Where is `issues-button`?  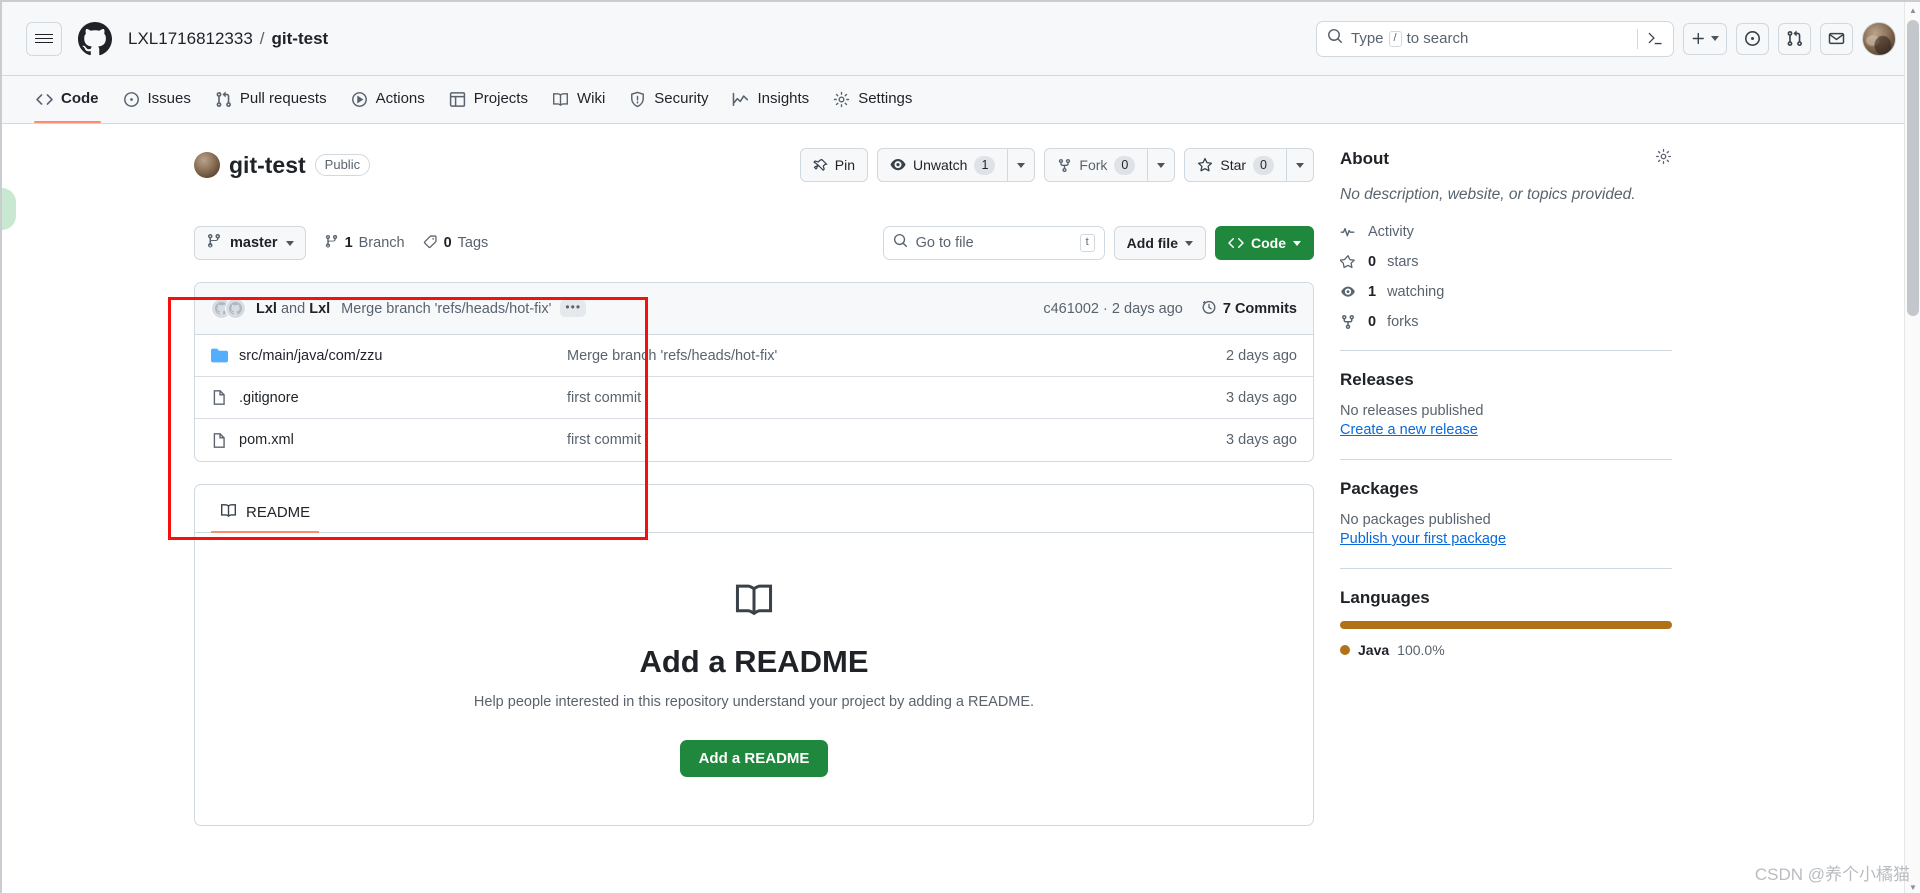 issues-button is located at coordinates (1752, 38).